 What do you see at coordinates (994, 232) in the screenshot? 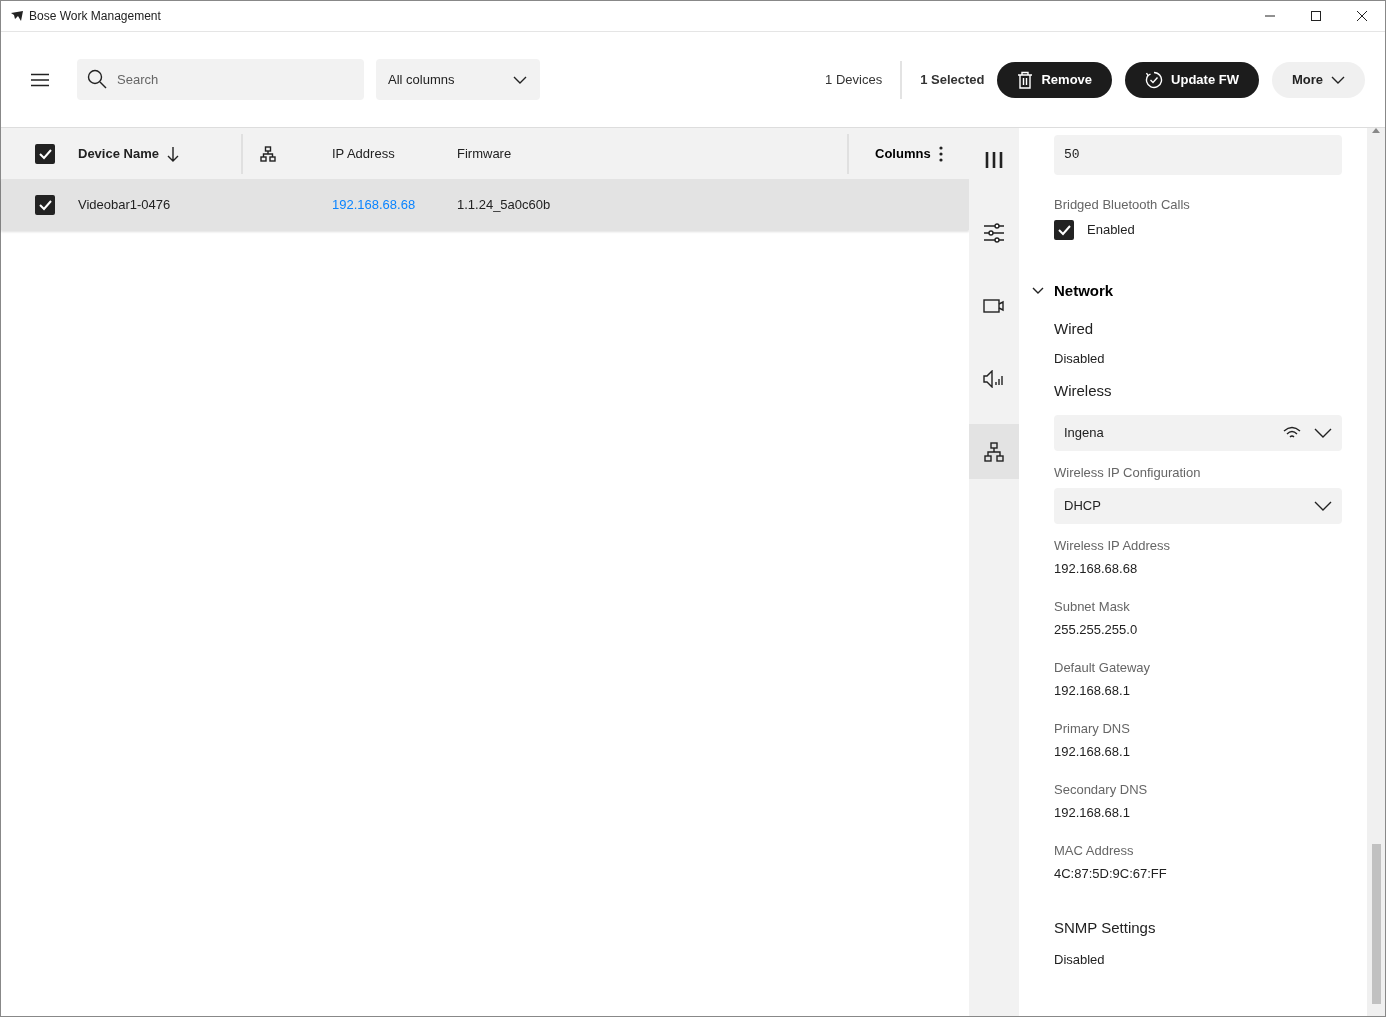
I see `sliders-icon` at bounding box center [994, 232].